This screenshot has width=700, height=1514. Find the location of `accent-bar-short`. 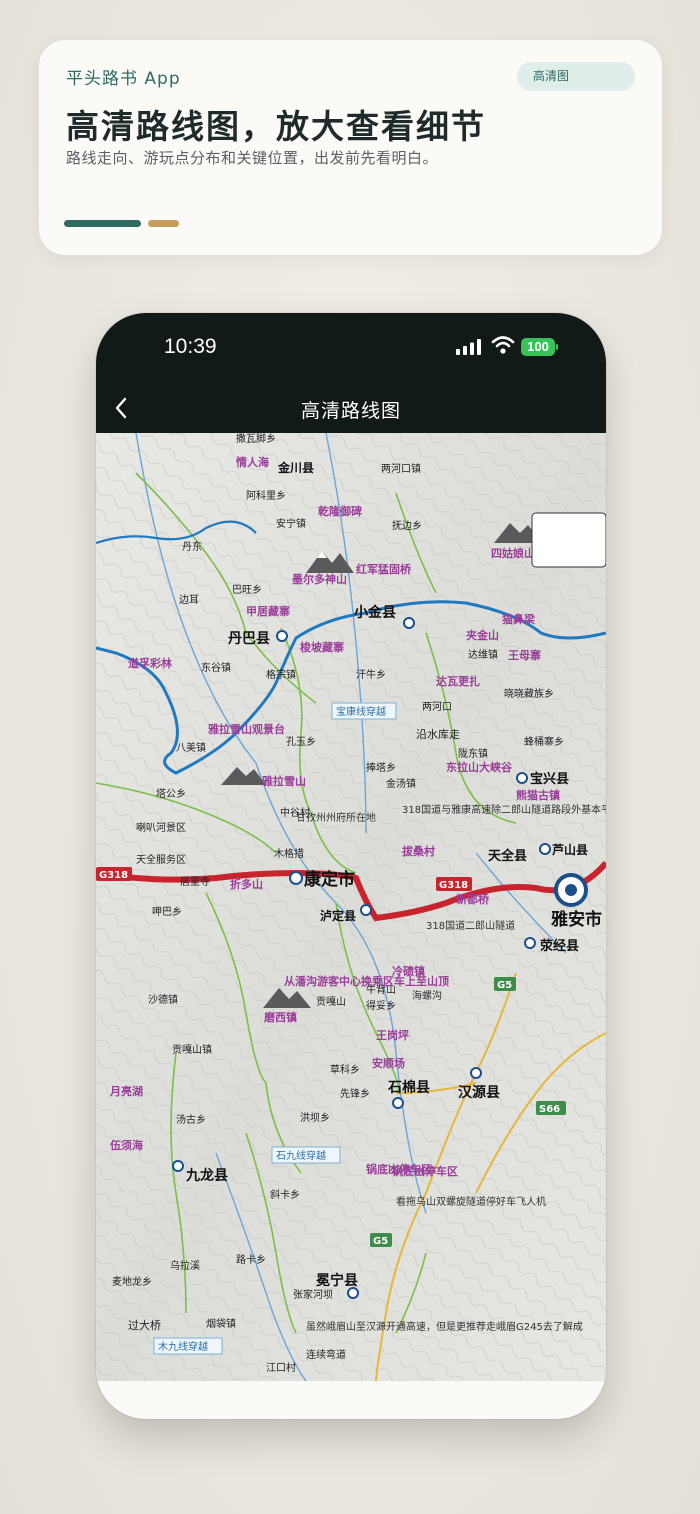

accent-bar-short is located at coordinates (163, 223).